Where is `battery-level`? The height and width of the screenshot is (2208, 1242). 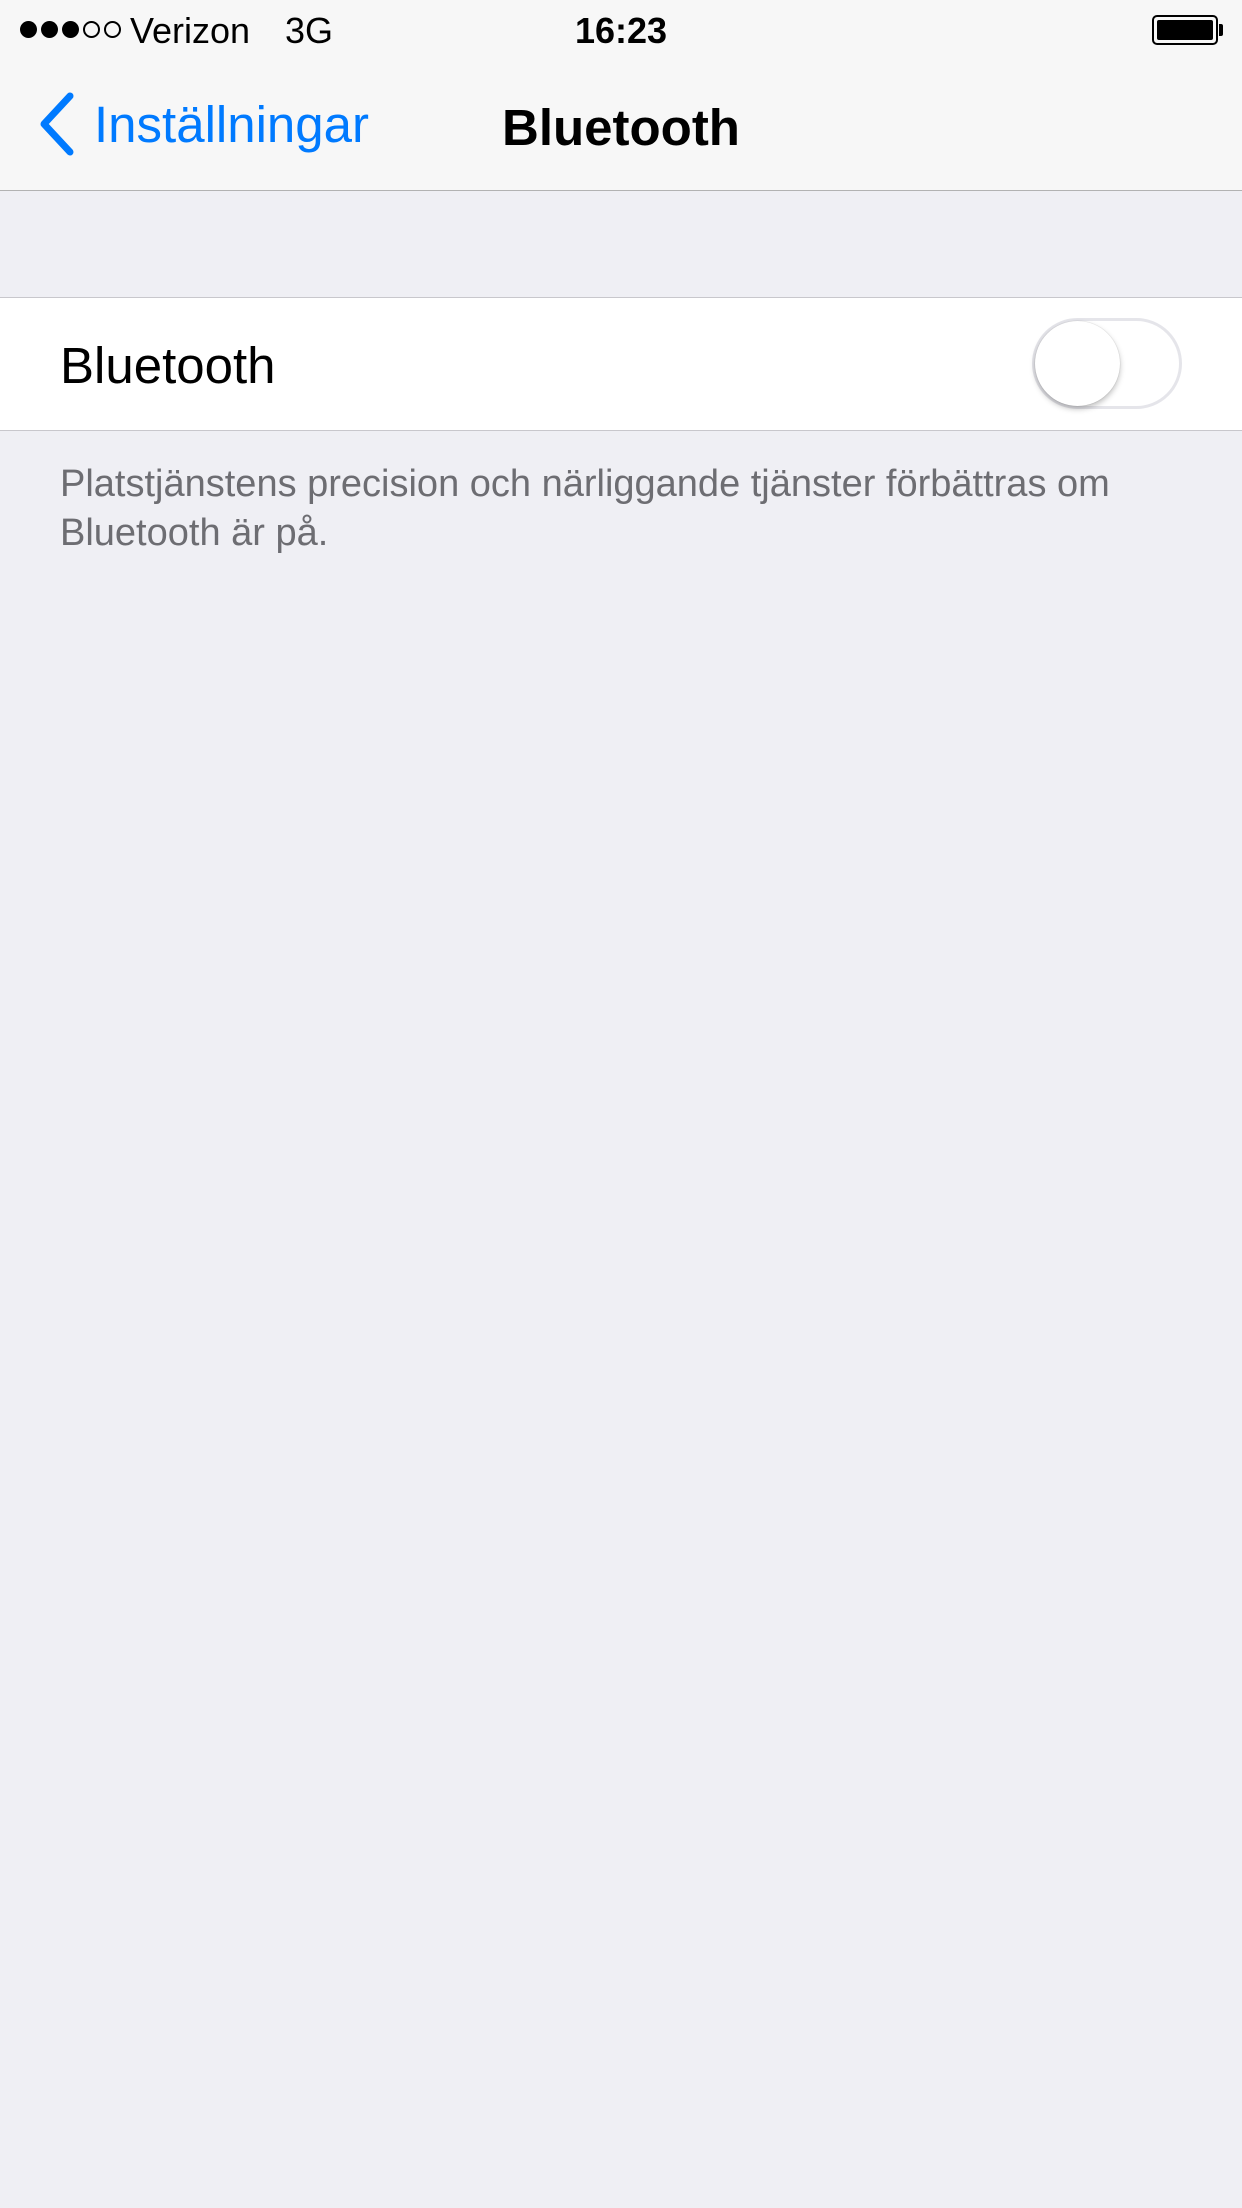
battery-level is located at coordinates (1185, 30).